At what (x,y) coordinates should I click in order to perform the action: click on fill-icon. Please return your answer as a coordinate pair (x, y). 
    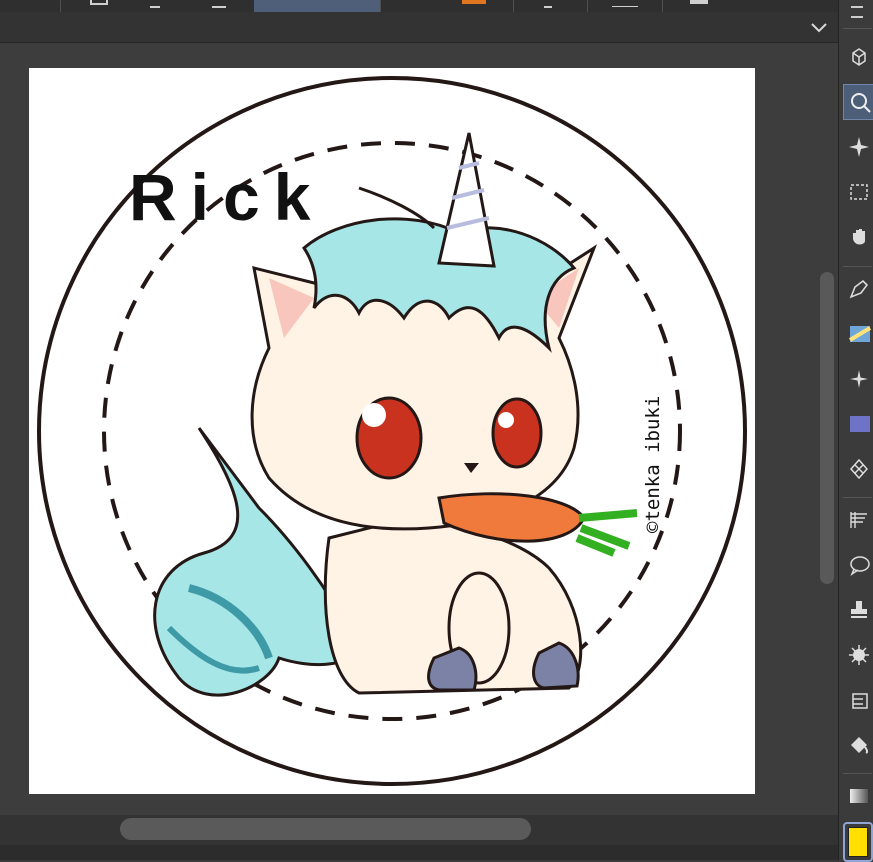
    Looking at the image, I should click on (858, 745).